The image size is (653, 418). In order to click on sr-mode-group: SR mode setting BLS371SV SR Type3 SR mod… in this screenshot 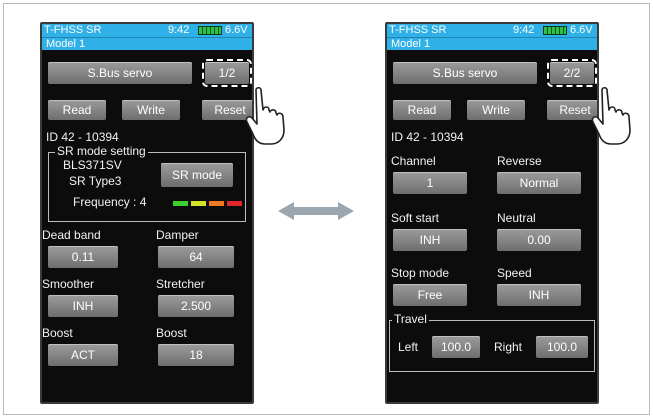, I will do `click(147, 183)`.